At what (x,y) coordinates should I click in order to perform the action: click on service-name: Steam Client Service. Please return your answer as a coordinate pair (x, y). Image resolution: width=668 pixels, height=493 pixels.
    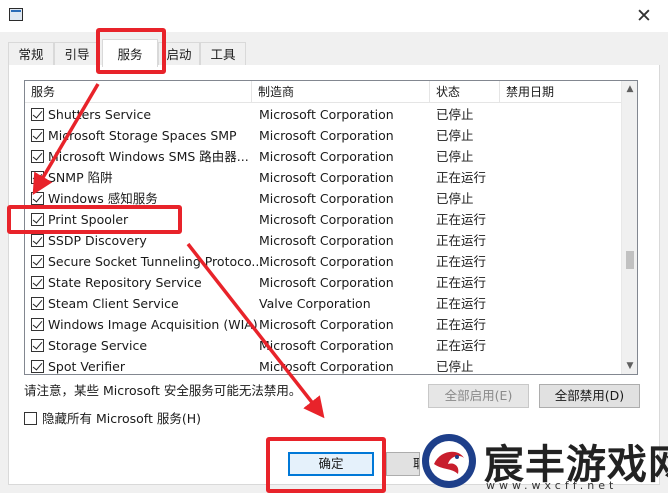
    Looking at the image, I should click on (113, 303).